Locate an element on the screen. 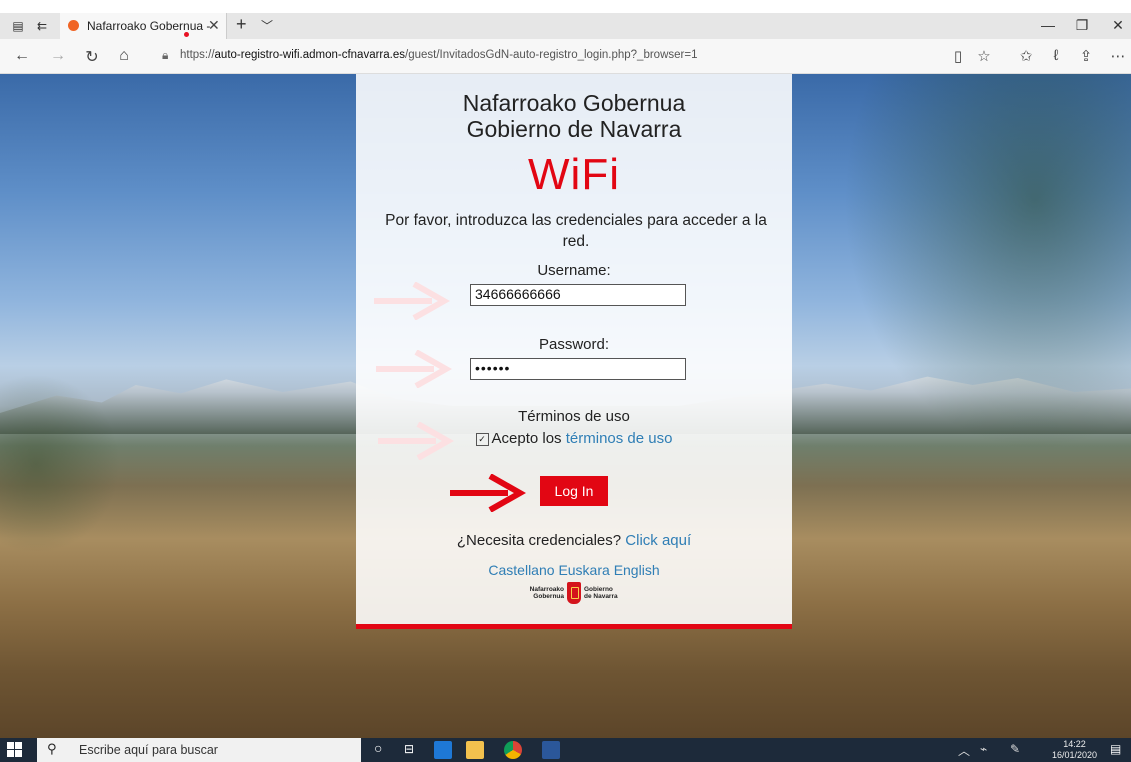 The width and height of the screenshot is (1131, 762). network-icon: ⌁ is located at coordinates (983, 749).